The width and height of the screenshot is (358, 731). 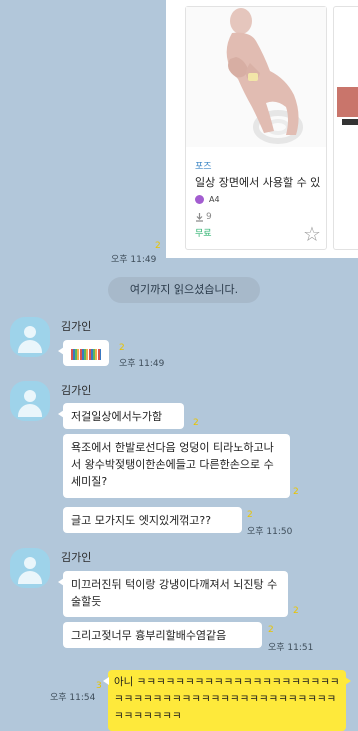 What do you see at coordinates (214, 199) in the screenshot?
I see `author-name: A4` at bounding box center [214, 199].